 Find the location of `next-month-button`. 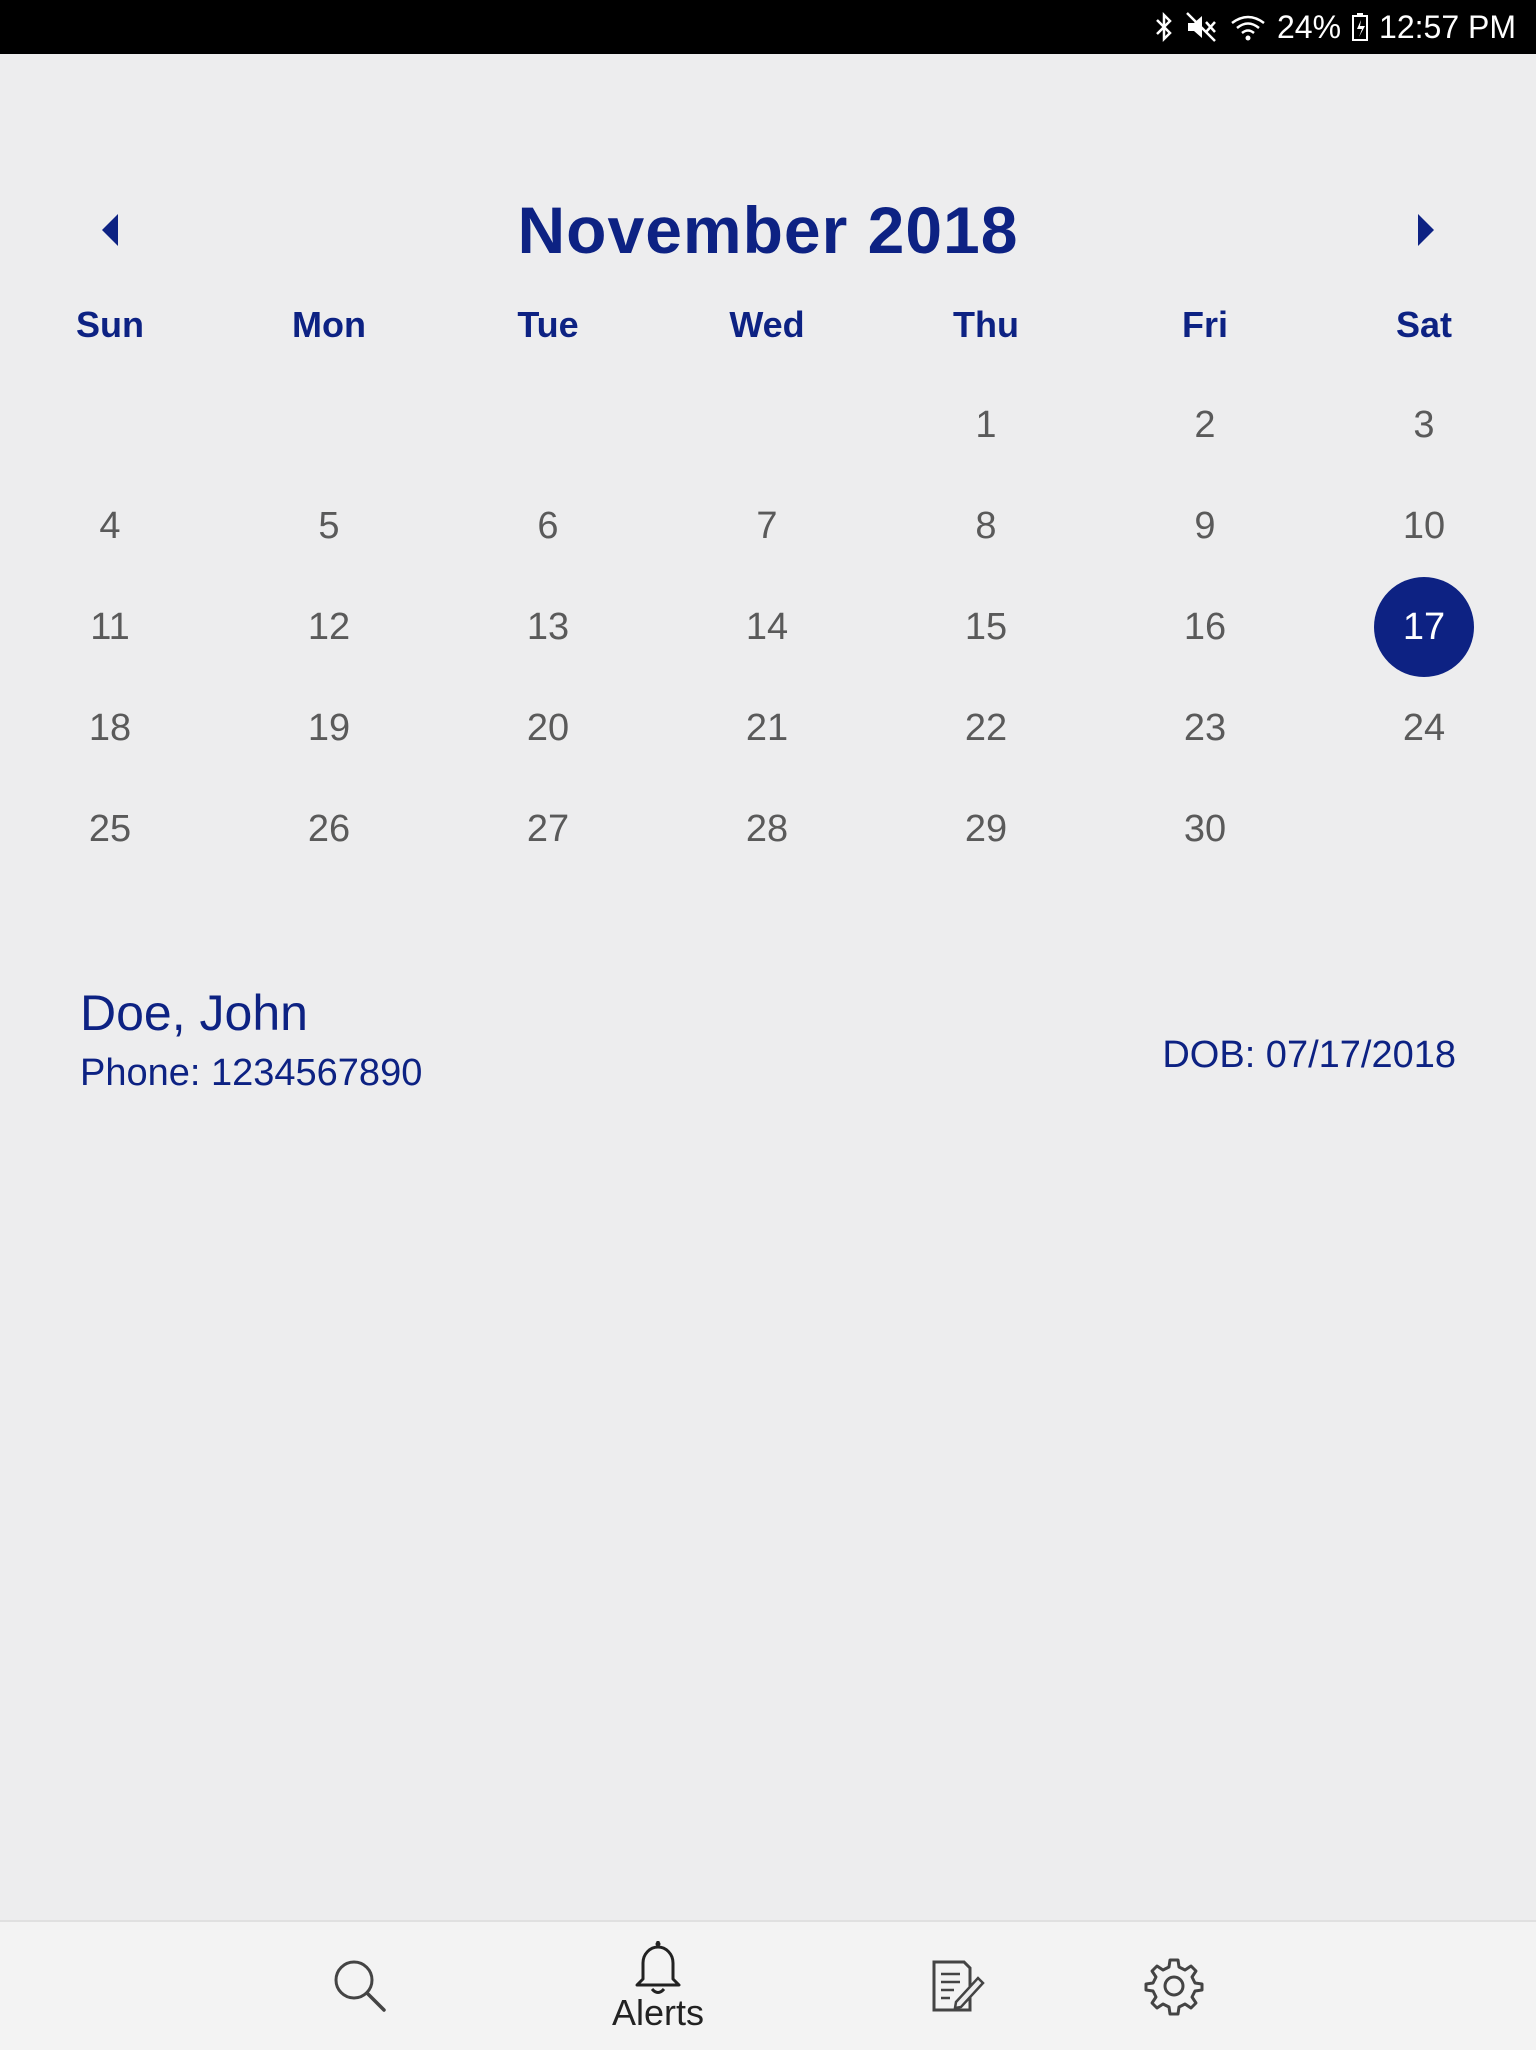

next-month-button is located at coordinates (1426, 230).